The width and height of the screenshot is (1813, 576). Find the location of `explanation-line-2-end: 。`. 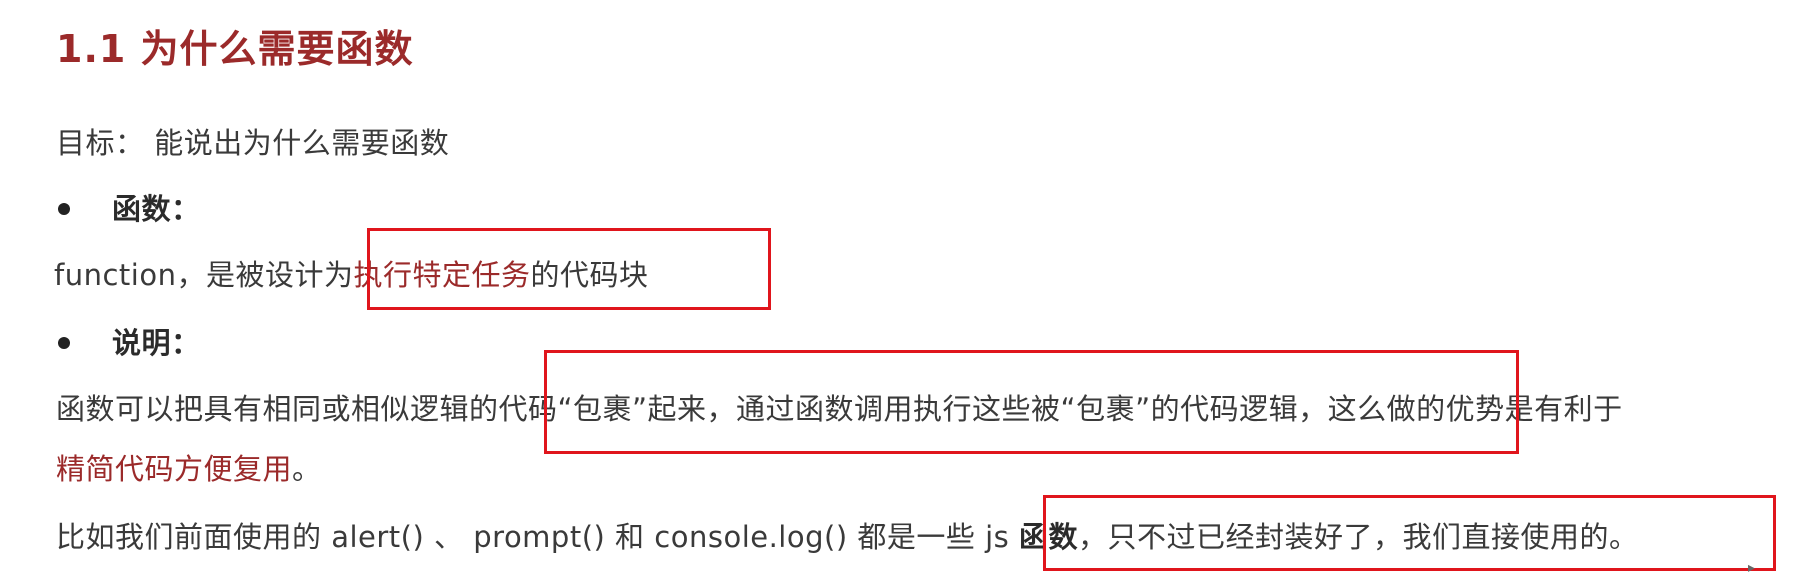

explanation-line-2-end: 。 is located at coordinates (307, 469).